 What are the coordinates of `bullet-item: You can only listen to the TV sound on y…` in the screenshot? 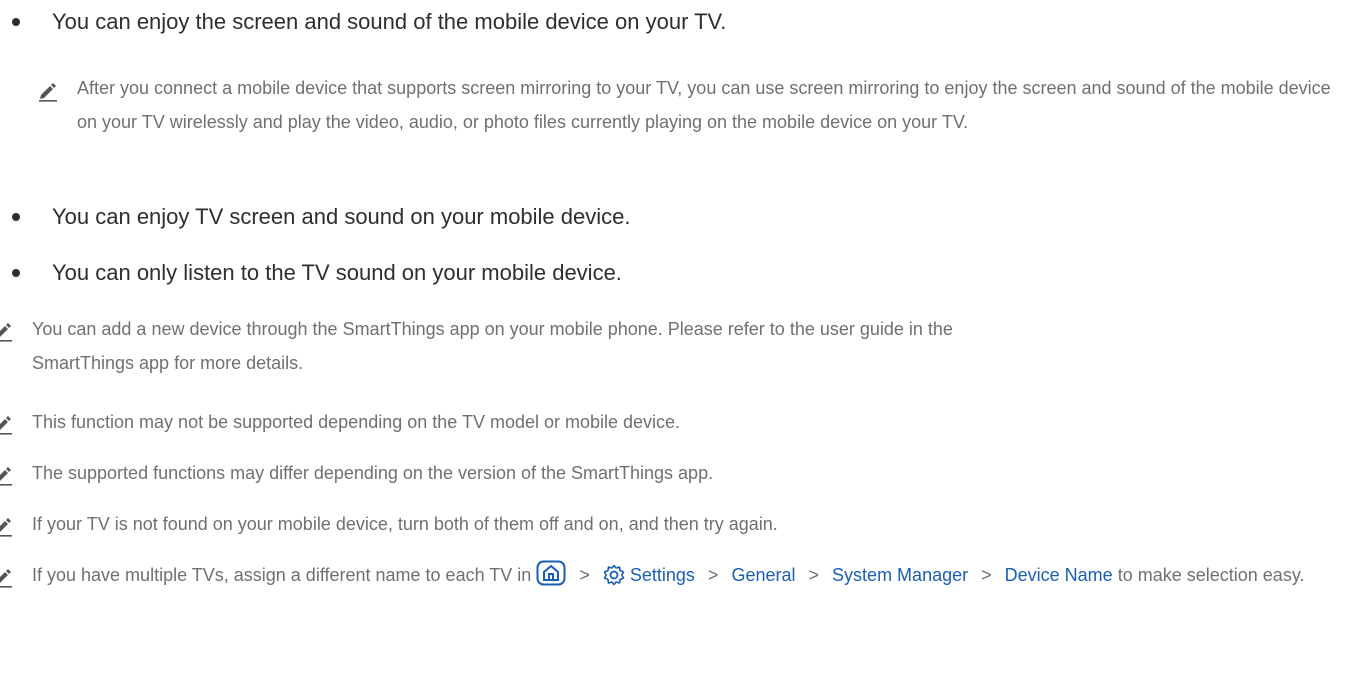 It's located at (317, 273).